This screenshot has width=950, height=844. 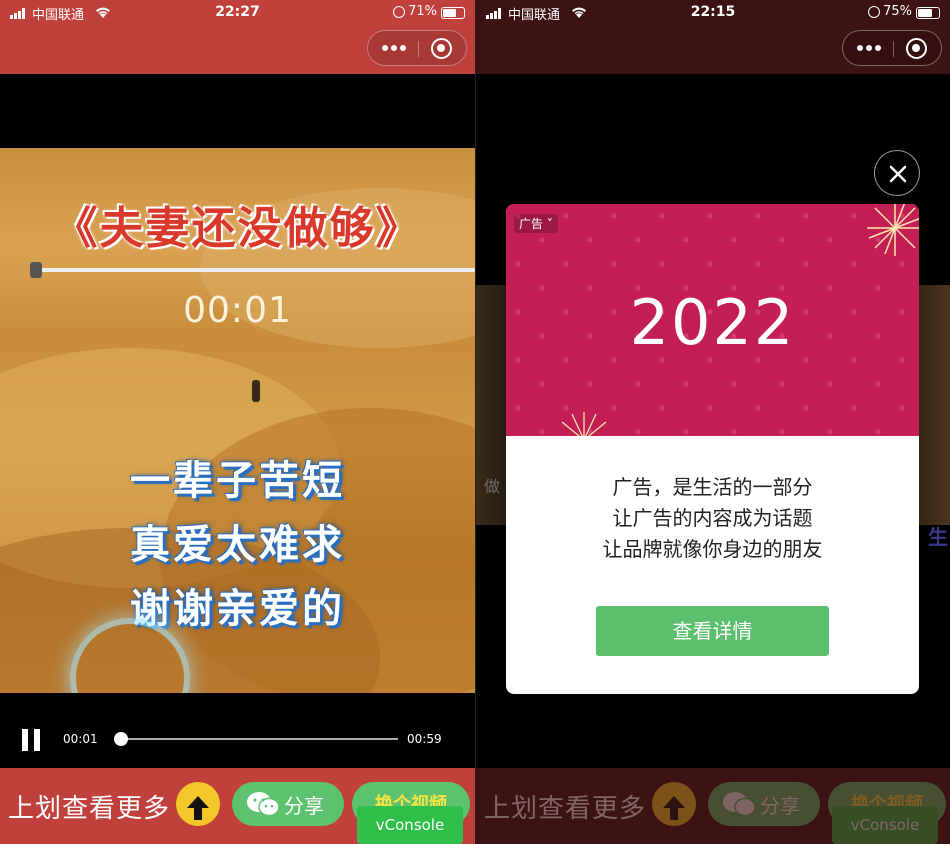 I want to click on progress-knob, so click(x=120, y=739).